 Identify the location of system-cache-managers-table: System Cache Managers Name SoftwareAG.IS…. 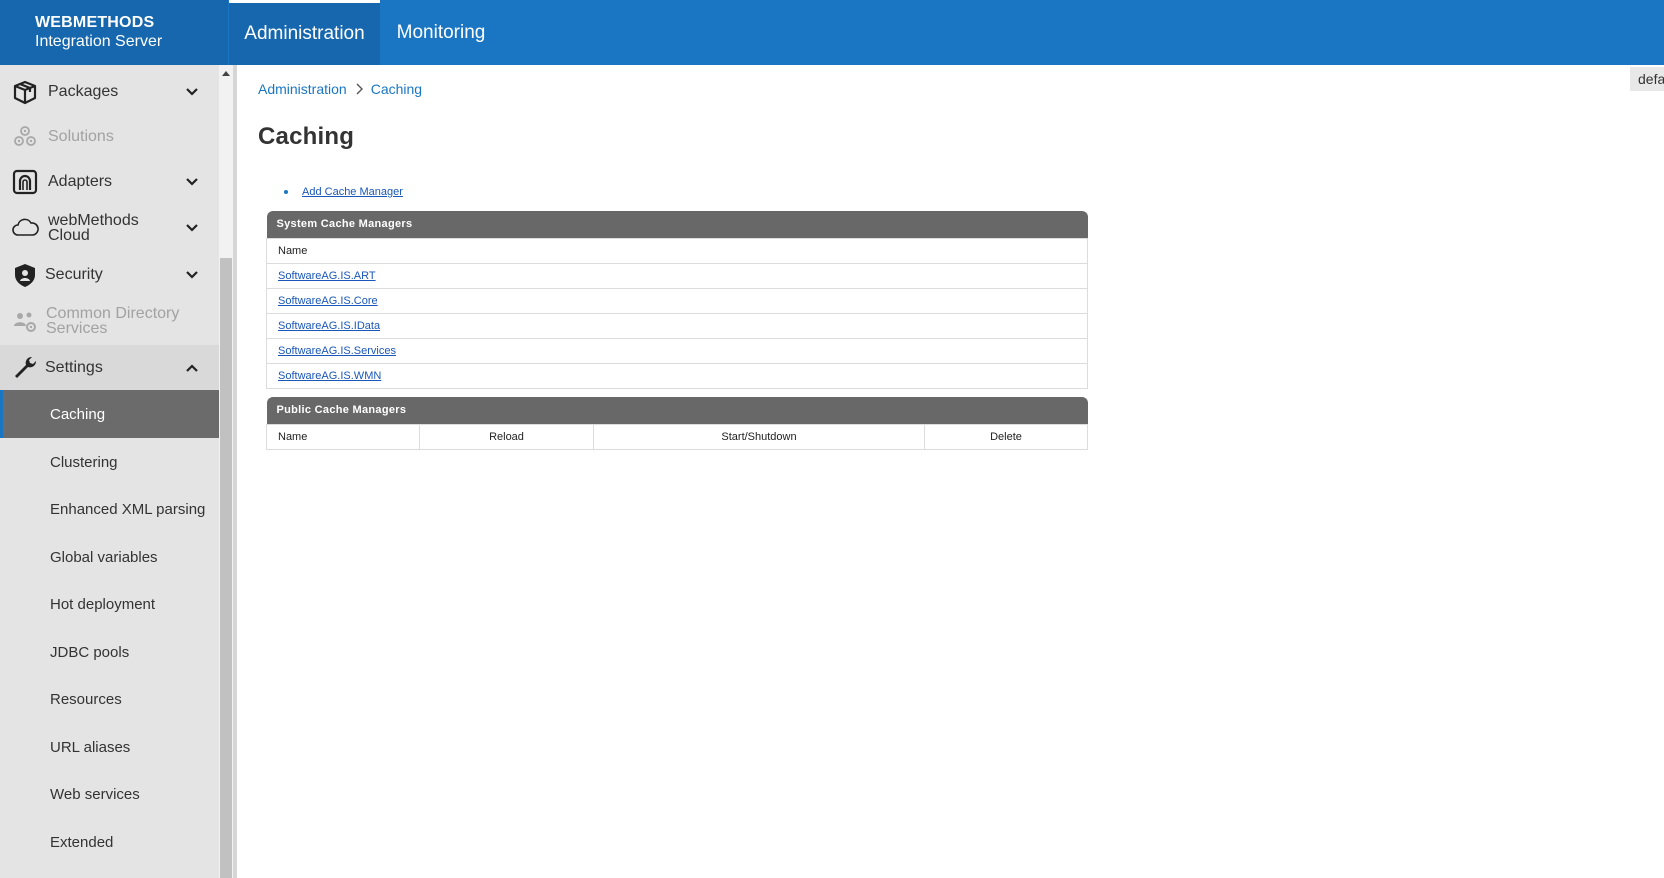
(677, 300).